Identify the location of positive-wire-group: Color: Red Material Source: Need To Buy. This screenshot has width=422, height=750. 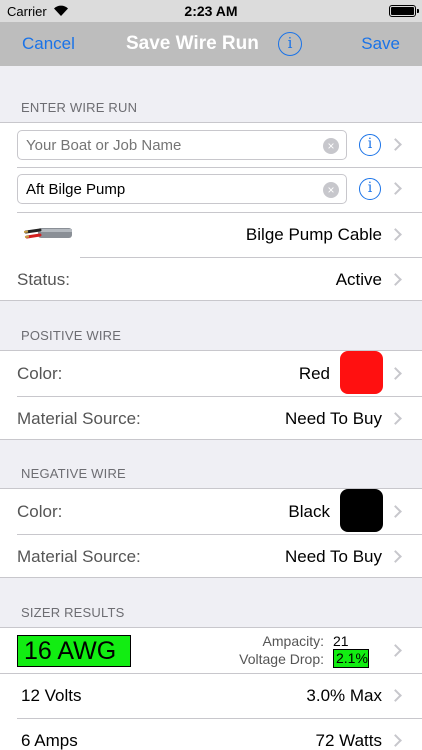
(211, 395).